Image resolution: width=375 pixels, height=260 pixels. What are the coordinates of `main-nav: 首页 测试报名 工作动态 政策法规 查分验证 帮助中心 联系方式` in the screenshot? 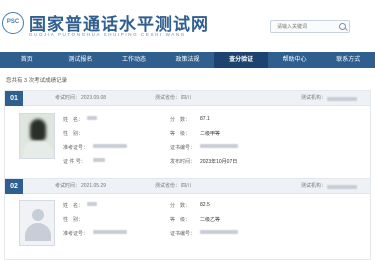 It's located at (187, 60).